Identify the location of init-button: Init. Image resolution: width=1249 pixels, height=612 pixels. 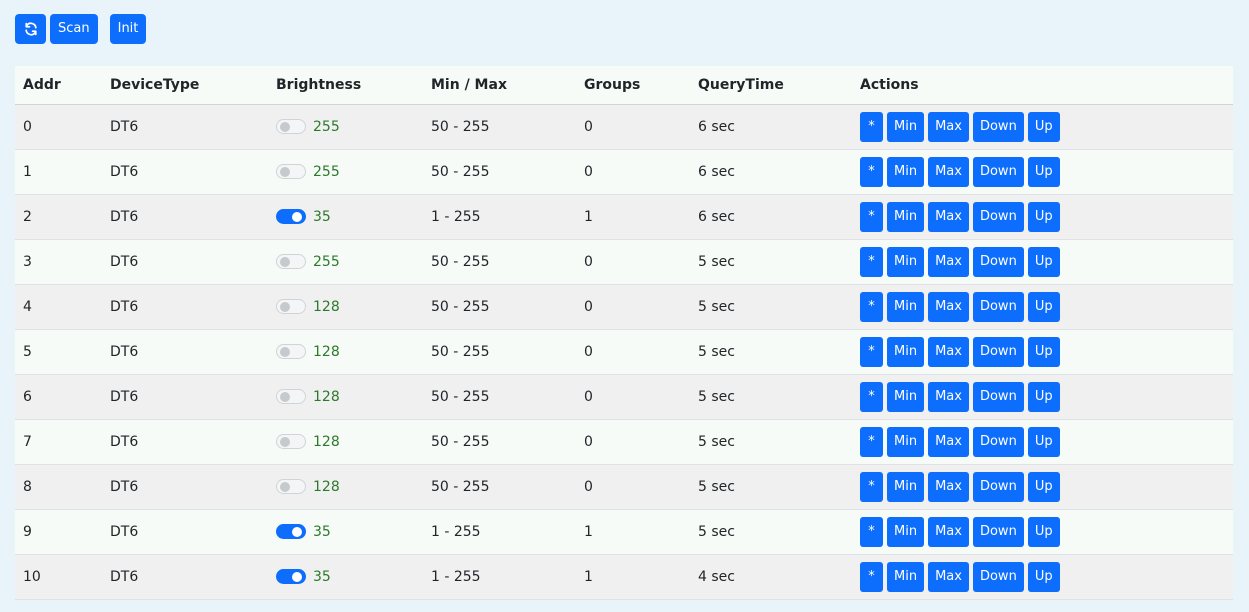
(128, 29).